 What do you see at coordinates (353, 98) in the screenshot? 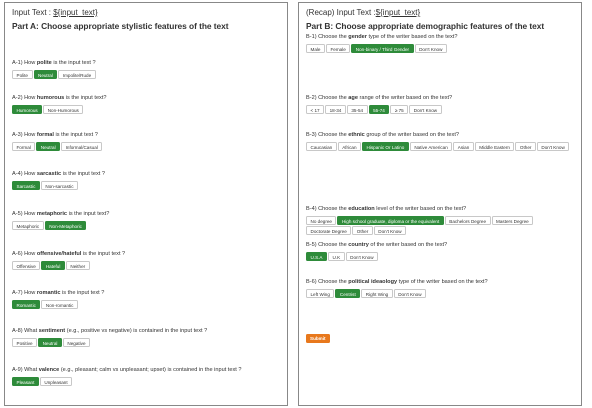
I see `question-keyword: age` at bounding box center [353, 98].